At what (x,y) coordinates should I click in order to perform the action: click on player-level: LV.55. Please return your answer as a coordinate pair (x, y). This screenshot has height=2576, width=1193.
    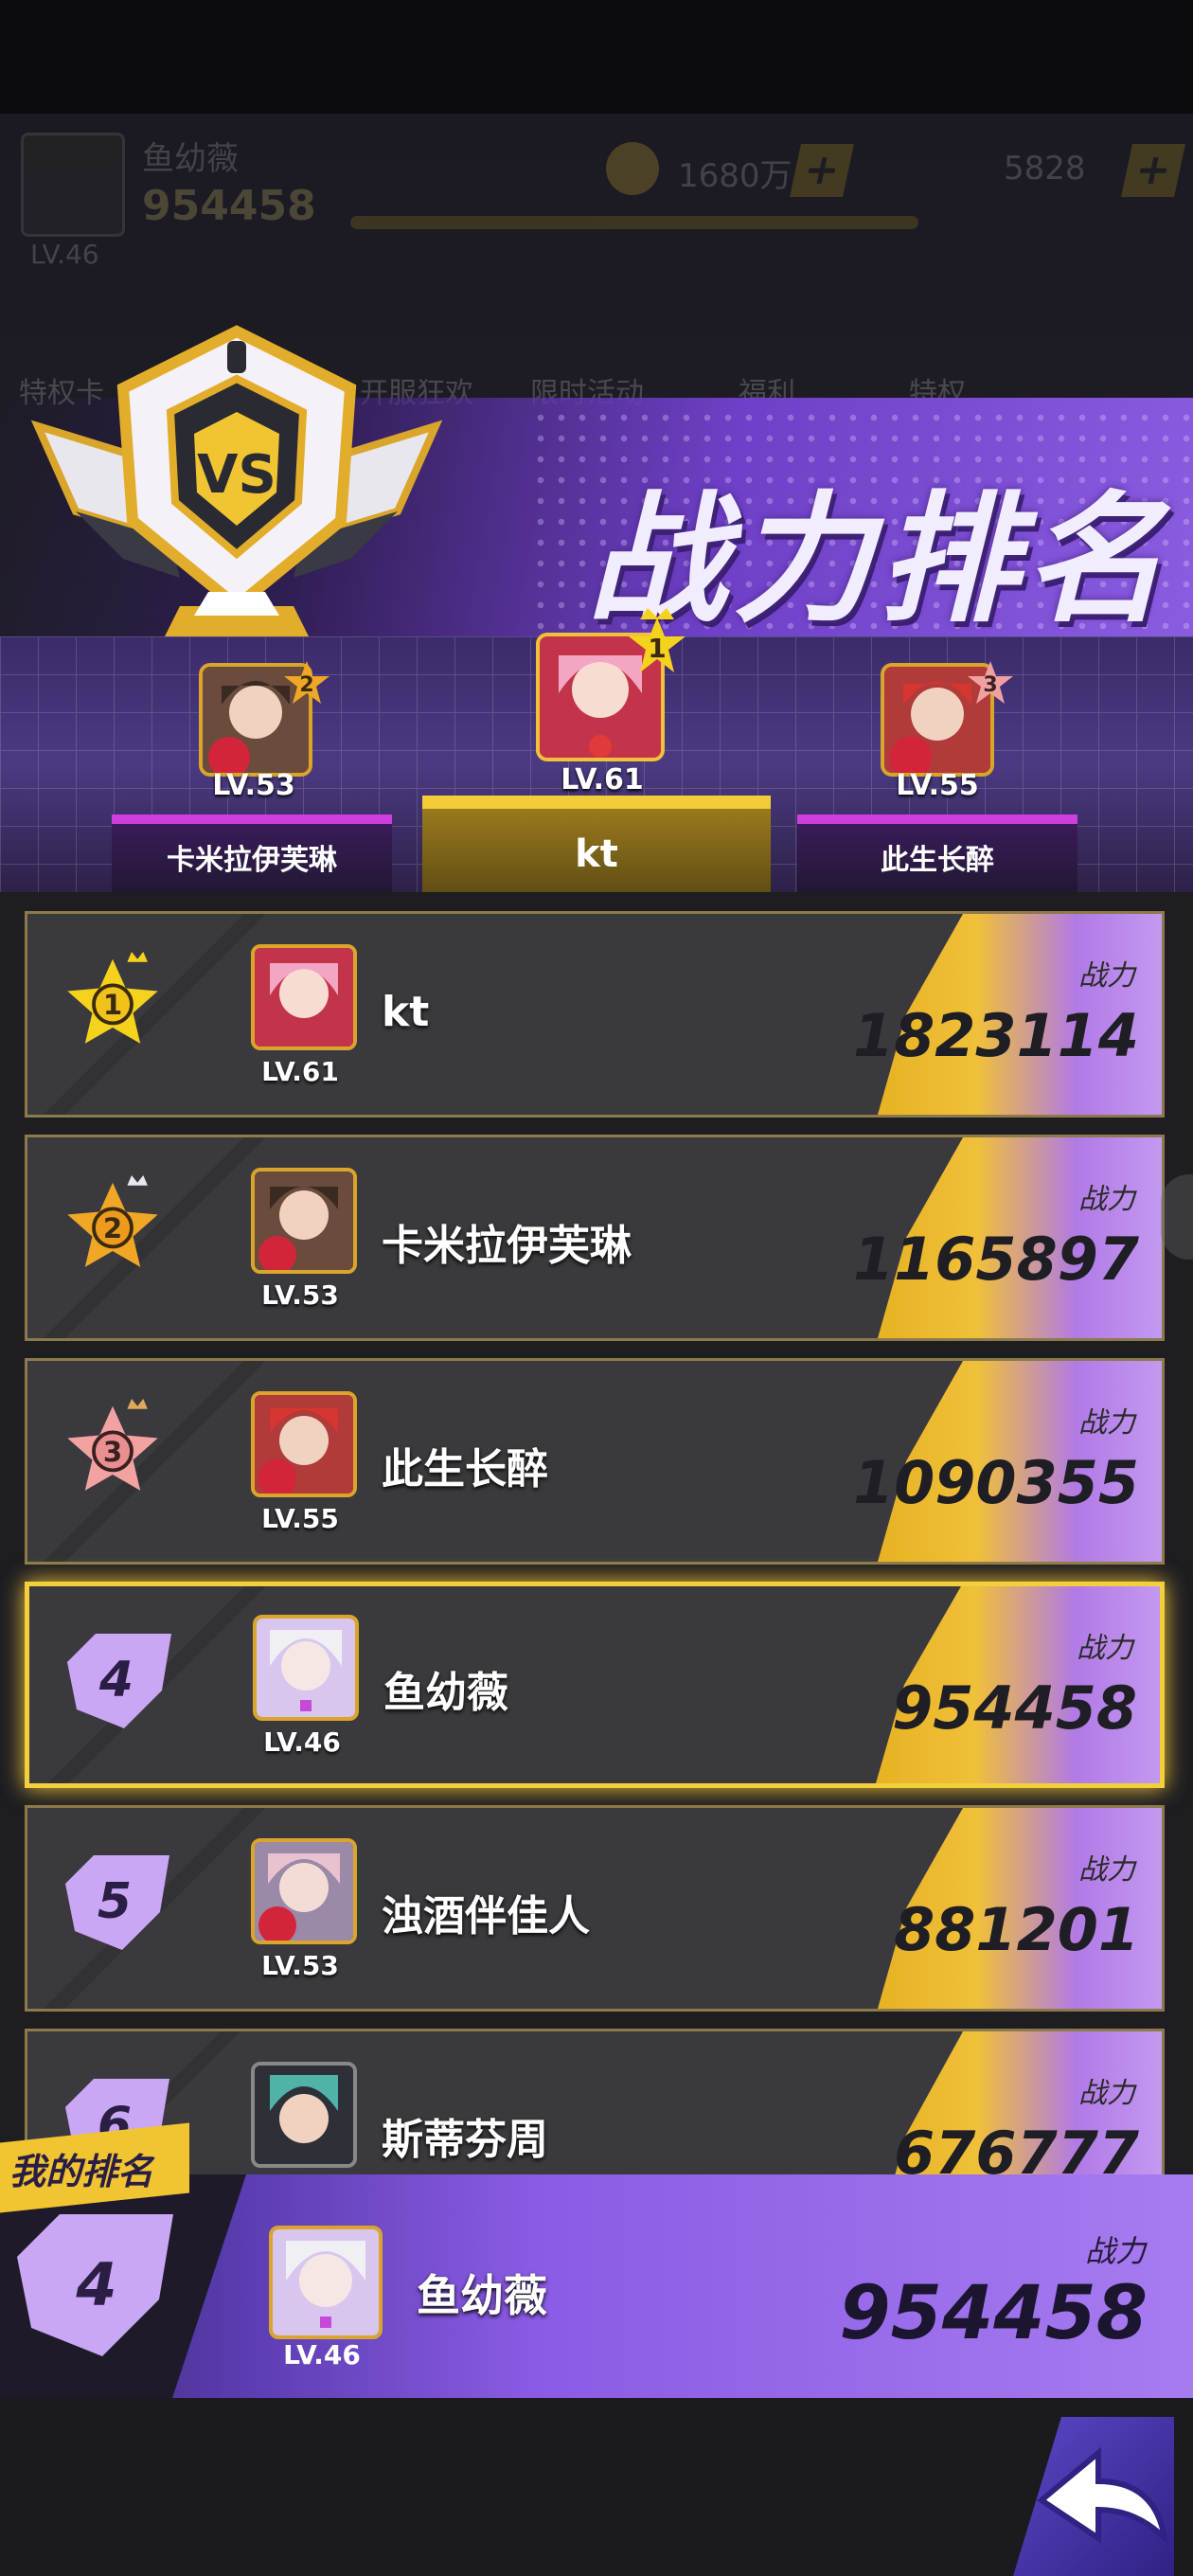
    Looking at the image, I should click on (300, 1518).